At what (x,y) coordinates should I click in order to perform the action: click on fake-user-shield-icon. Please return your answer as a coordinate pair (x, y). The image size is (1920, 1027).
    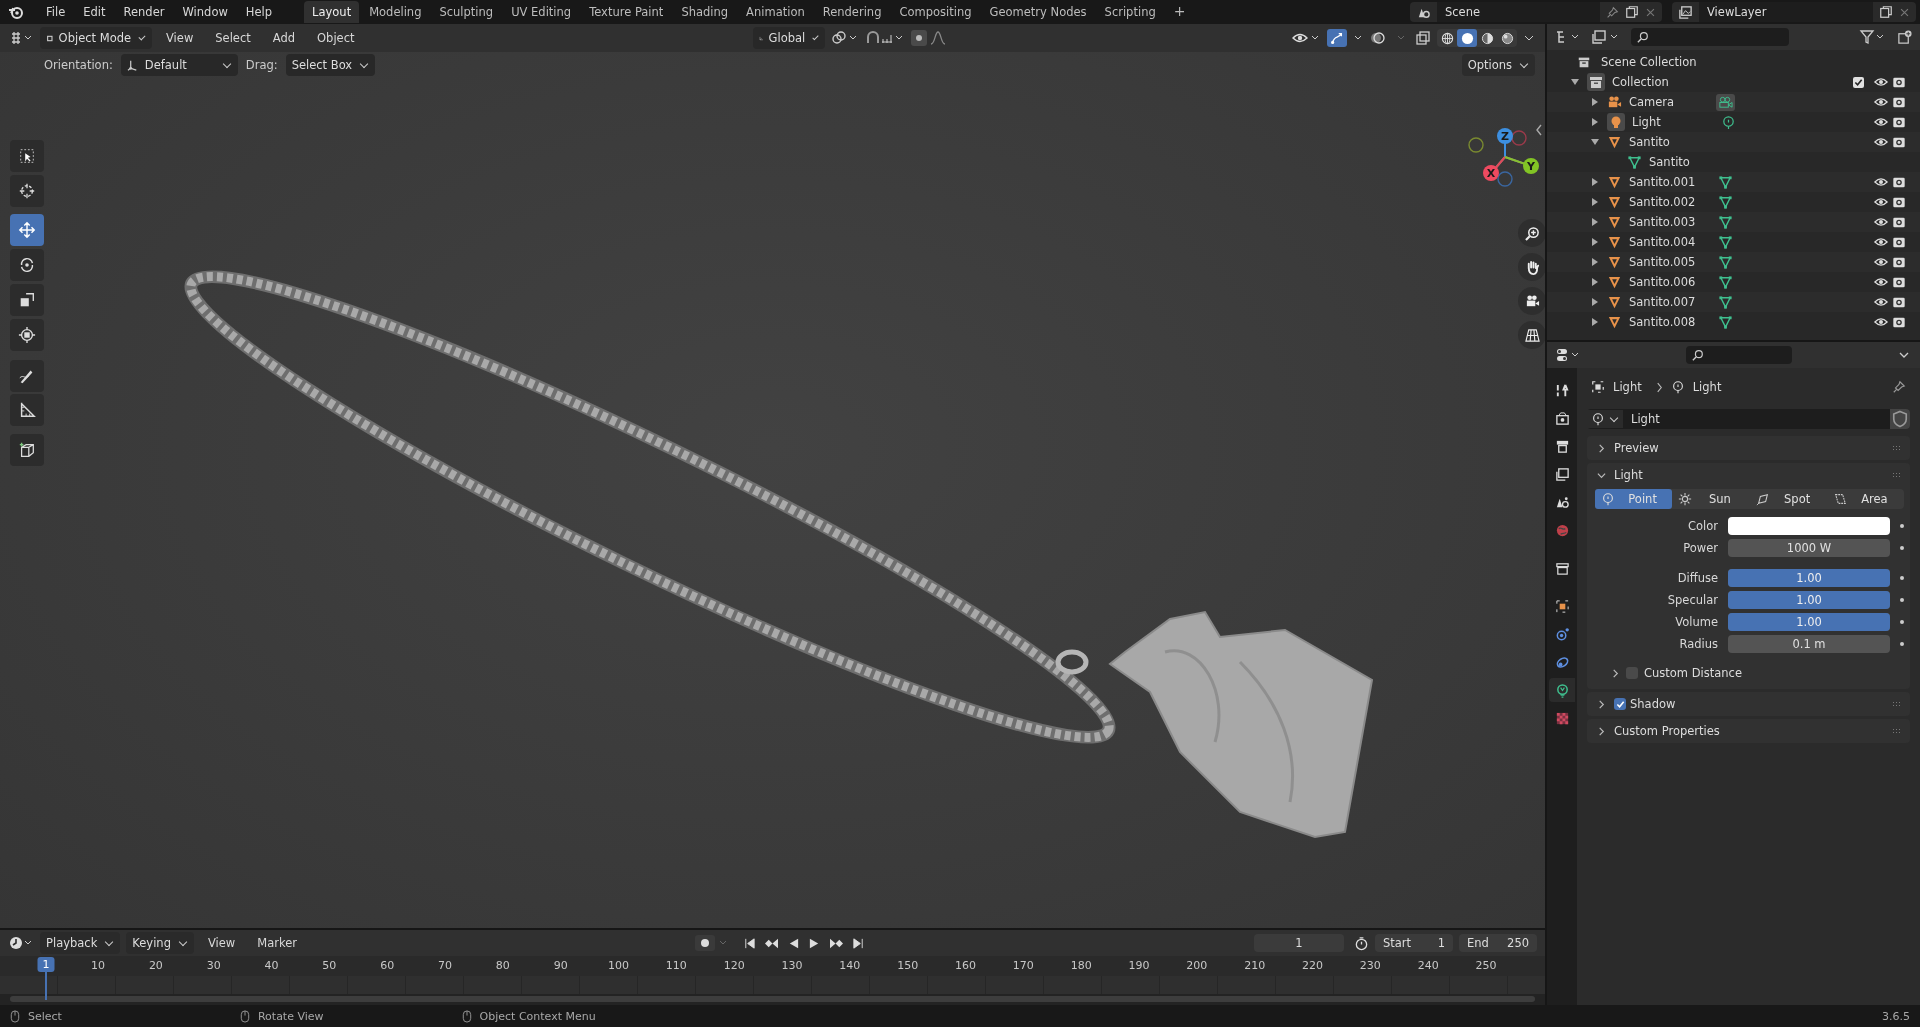
    Looking at the image, I should click on (1900, 419).